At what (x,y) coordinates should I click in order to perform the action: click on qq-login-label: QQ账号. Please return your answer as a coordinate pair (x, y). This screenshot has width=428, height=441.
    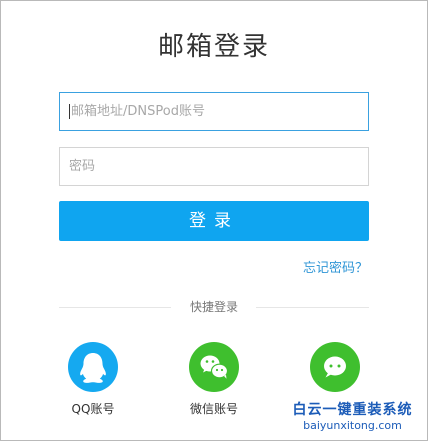
    Looking at the image, I should click on (93, 409).